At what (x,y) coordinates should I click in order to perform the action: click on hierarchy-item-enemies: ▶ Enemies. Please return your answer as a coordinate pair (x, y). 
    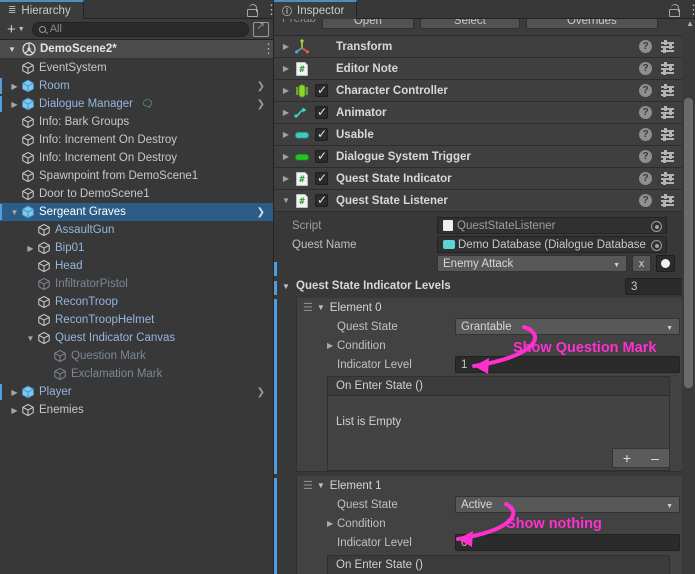
    Looking at the image, I should click on (136, 410).